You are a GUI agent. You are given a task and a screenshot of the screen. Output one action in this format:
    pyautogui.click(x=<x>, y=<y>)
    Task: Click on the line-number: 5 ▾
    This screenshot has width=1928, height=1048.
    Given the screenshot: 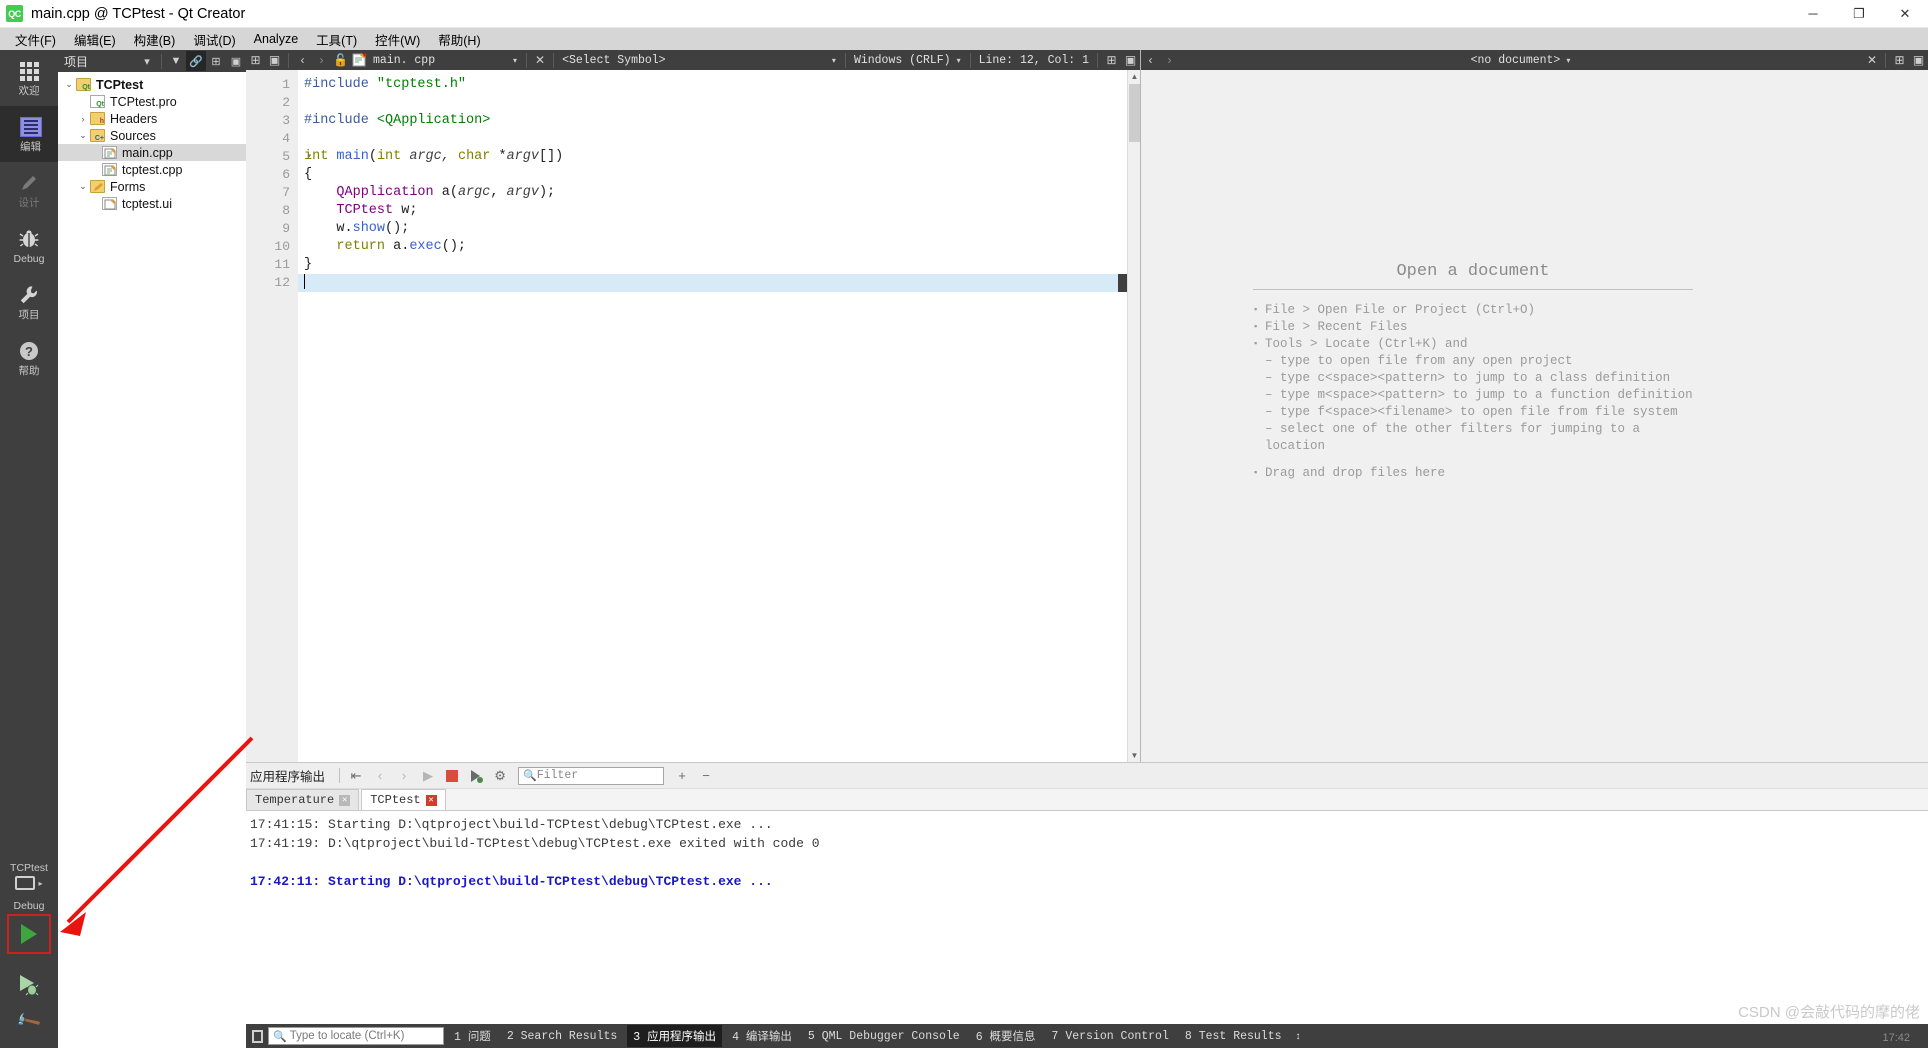 What is the action you would take?
    pyautogui.click(x=297, y=156)
    